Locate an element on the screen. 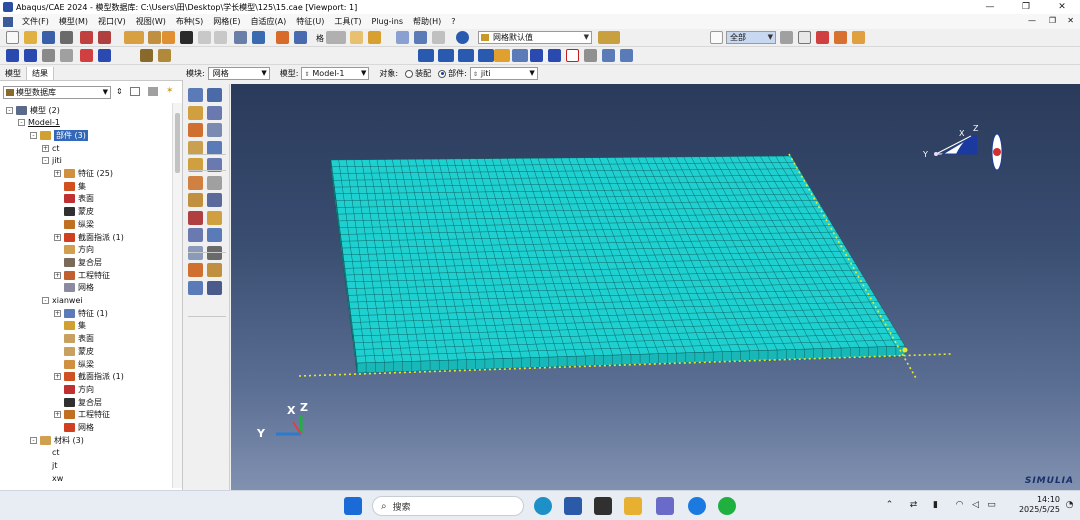 This screenshot has height=520, width=1080. wireframe-icon is located at coordinates (356, 37).